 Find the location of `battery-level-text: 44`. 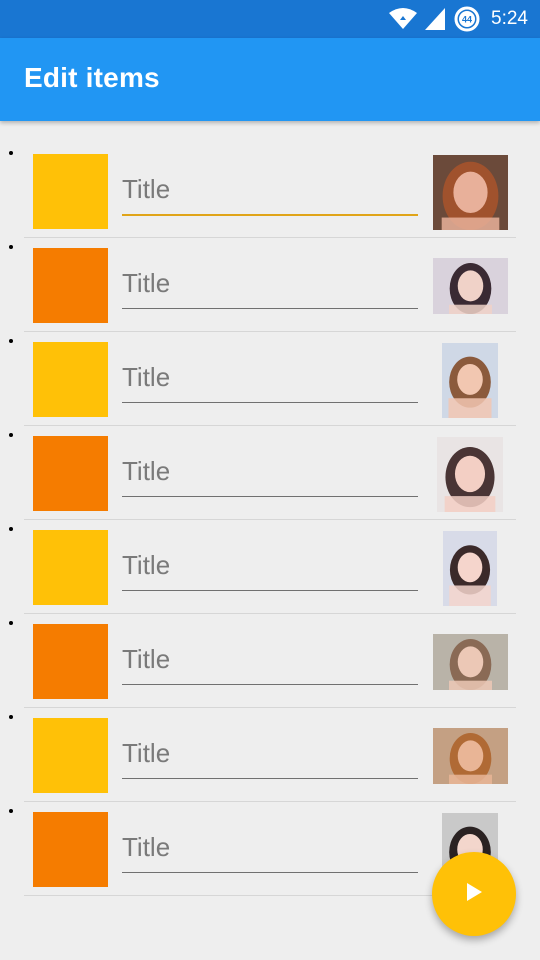

battery-level-text: 44 is located at coordinates (467, 20).